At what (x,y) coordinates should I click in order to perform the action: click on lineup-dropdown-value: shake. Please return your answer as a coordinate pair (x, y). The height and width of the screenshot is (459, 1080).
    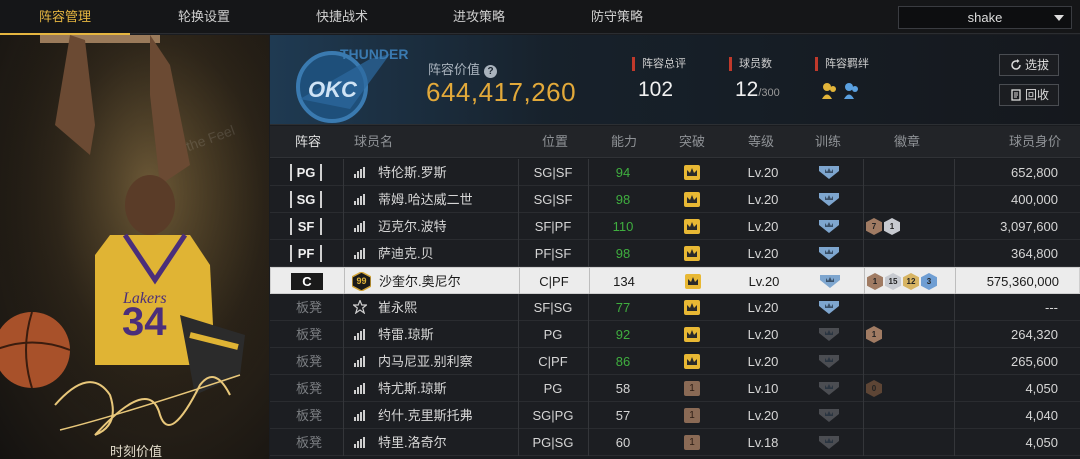
    Looking at the image, I should click on (985, 17).